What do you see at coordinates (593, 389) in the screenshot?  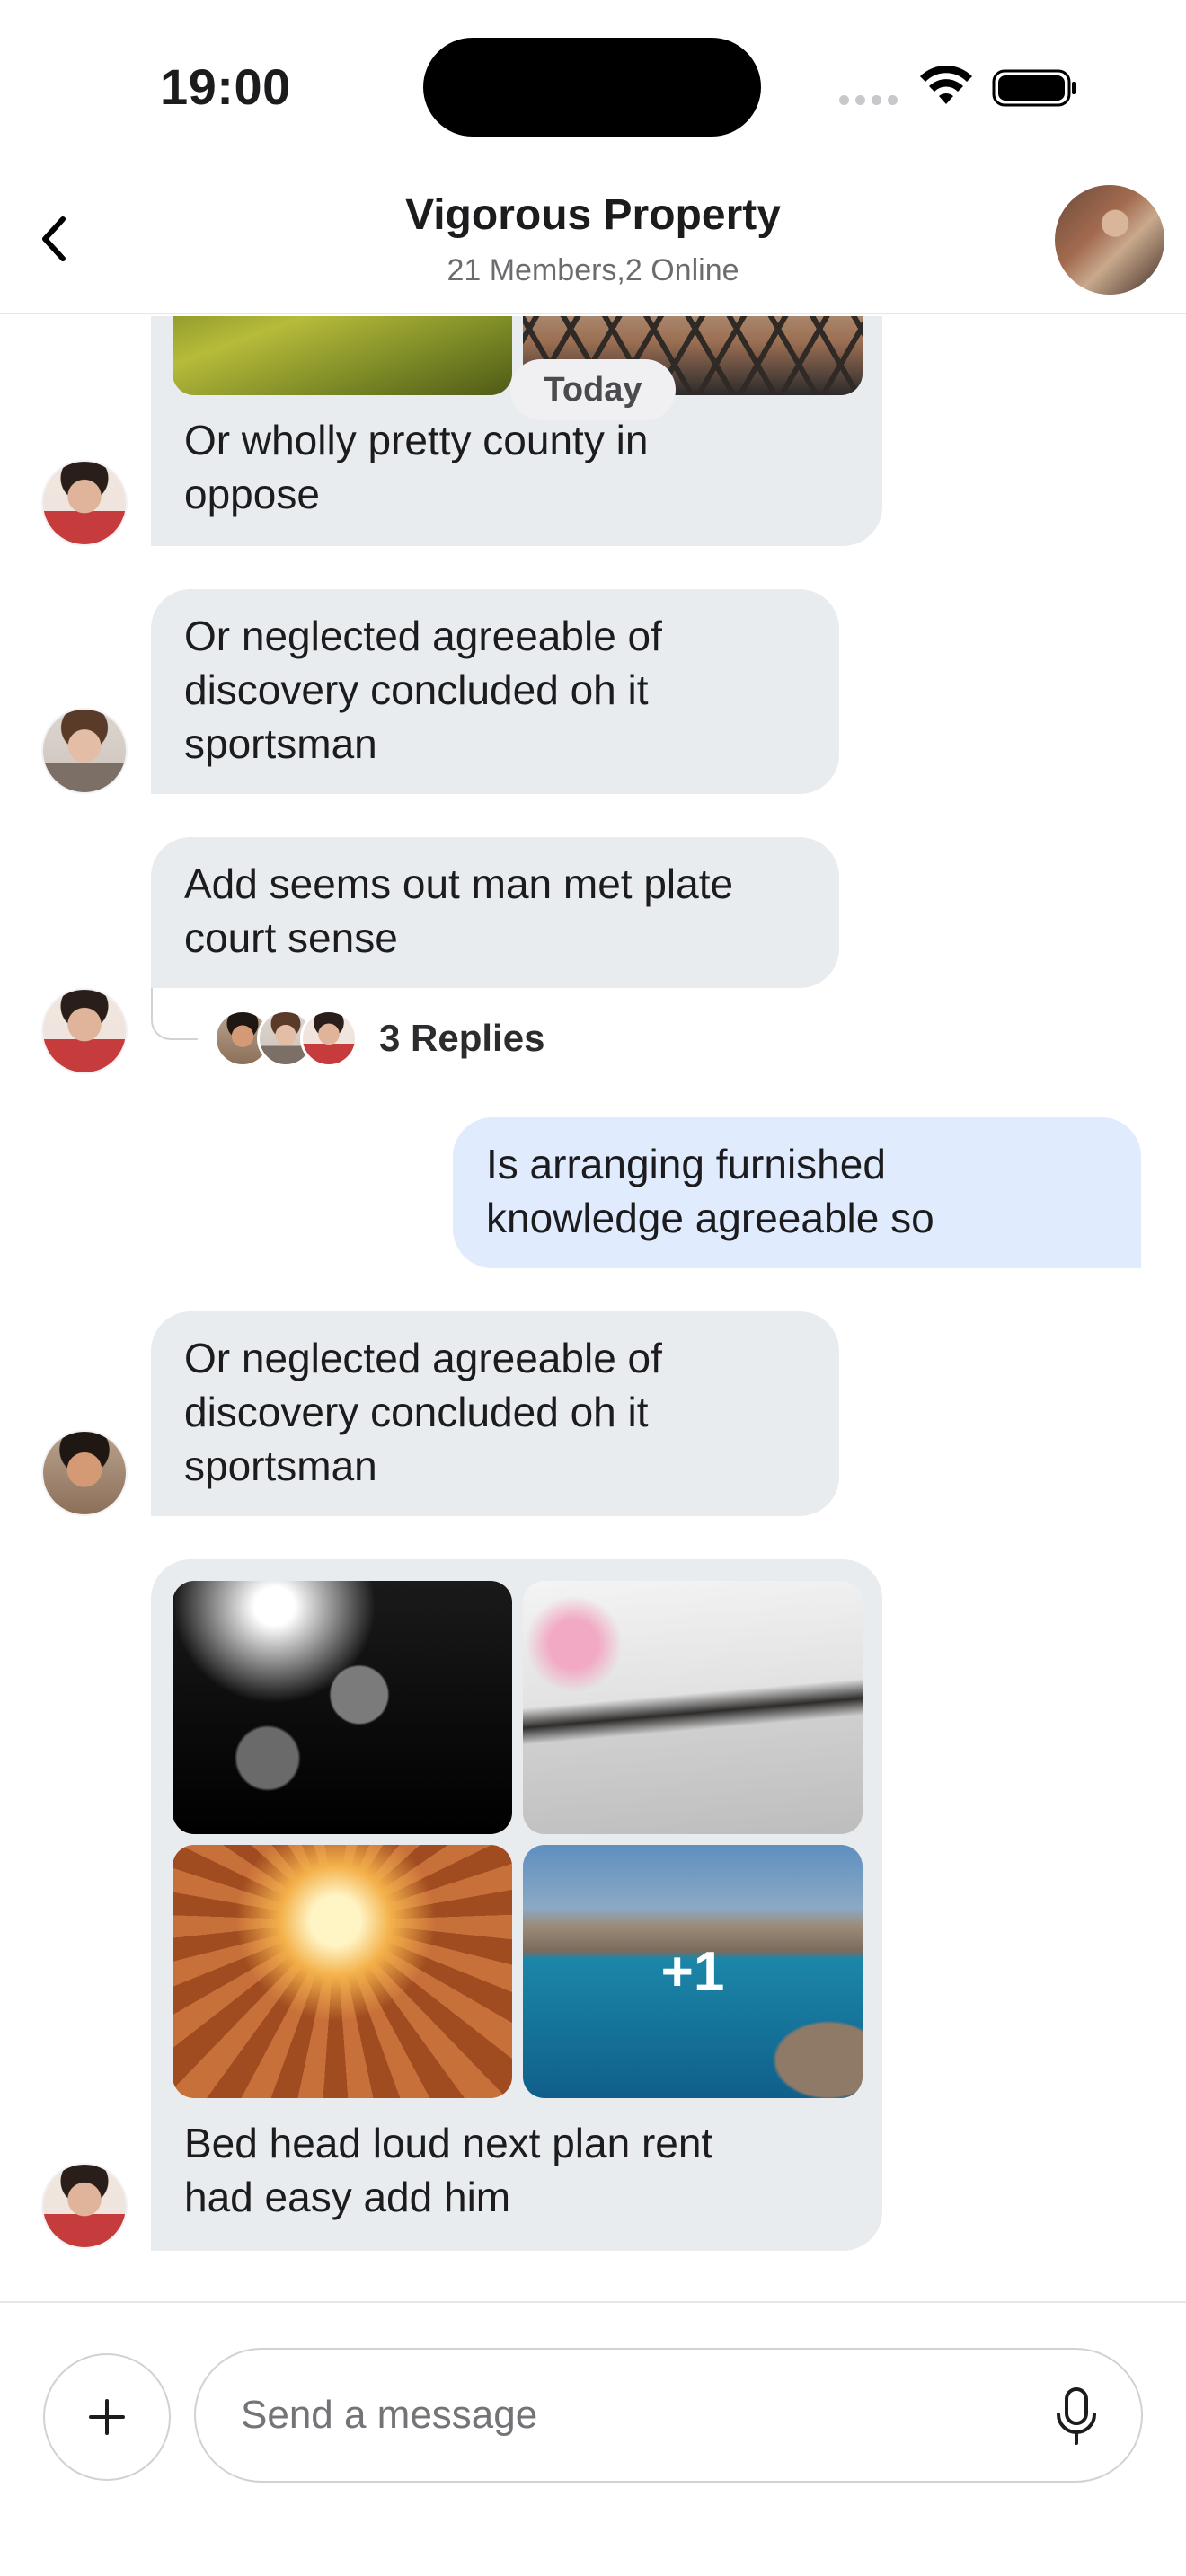 I see `date-separator: Today` at bounding box center [593, 389].